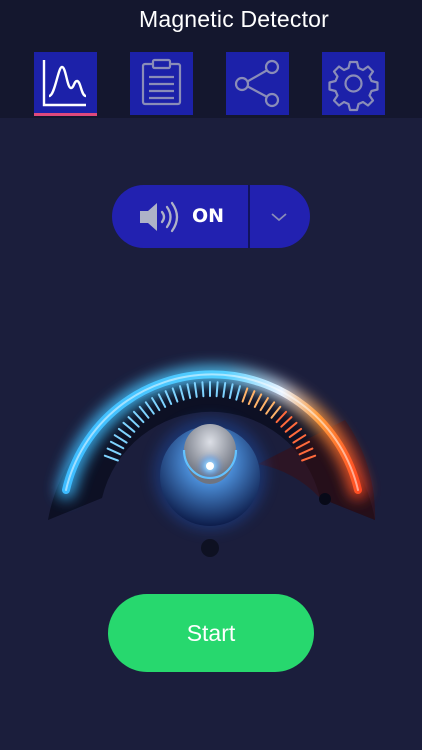 The height and width of the screenshot is (750, 422). What do you see at coordinates (234, 19) in the screenshot?
I see `app-title: Magnetic Detector` at bounding box center [234, 19].